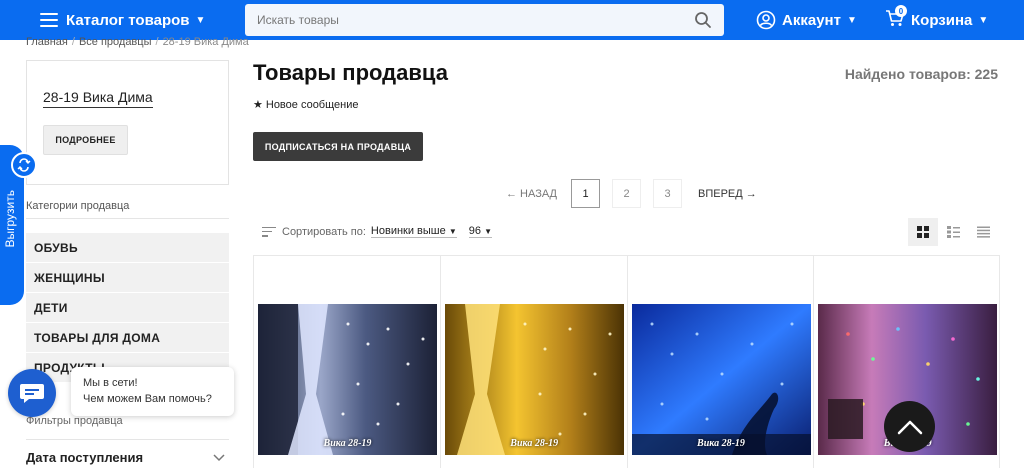 The image size is (1024, 468). I want to click on account-menu: Аккаунт ▼, so click(806, 20).